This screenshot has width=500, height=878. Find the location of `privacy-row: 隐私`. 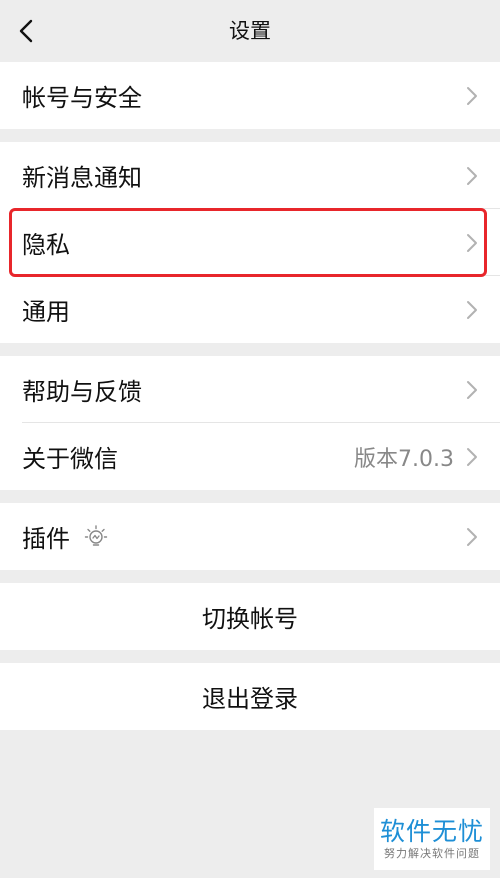

privacy-row: 隐私 is located at coordinates (250, 242).